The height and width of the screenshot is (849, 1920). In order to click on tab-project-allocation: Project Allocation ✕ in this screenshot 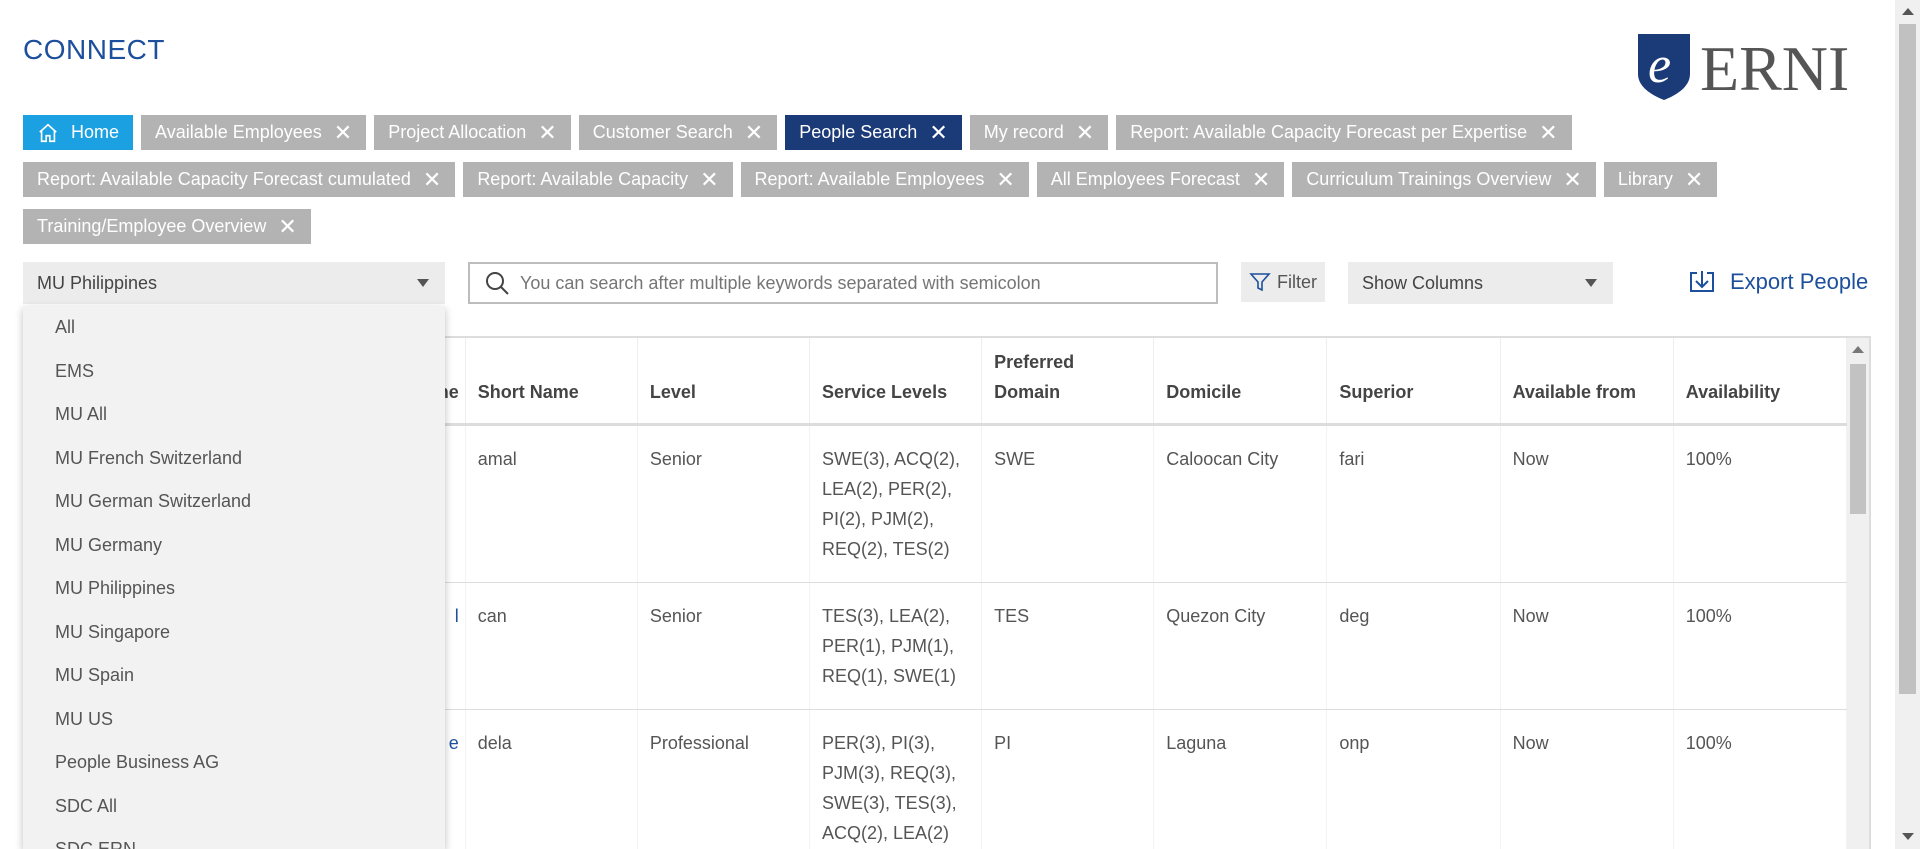, I will do `click(472, 132)`.